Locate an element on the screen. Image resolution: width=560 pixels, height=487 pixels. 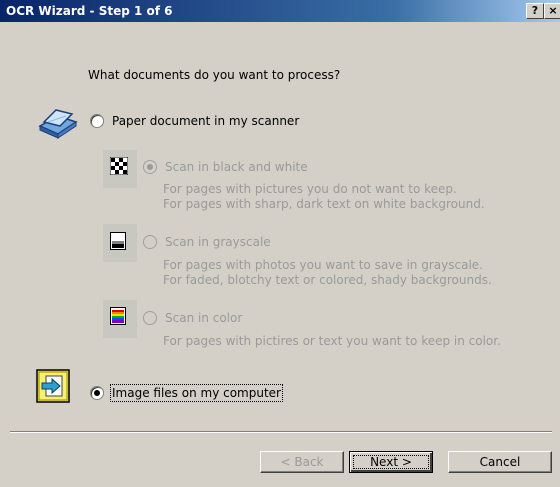
color-label: Scan in color is located at coordinates (204, 318).